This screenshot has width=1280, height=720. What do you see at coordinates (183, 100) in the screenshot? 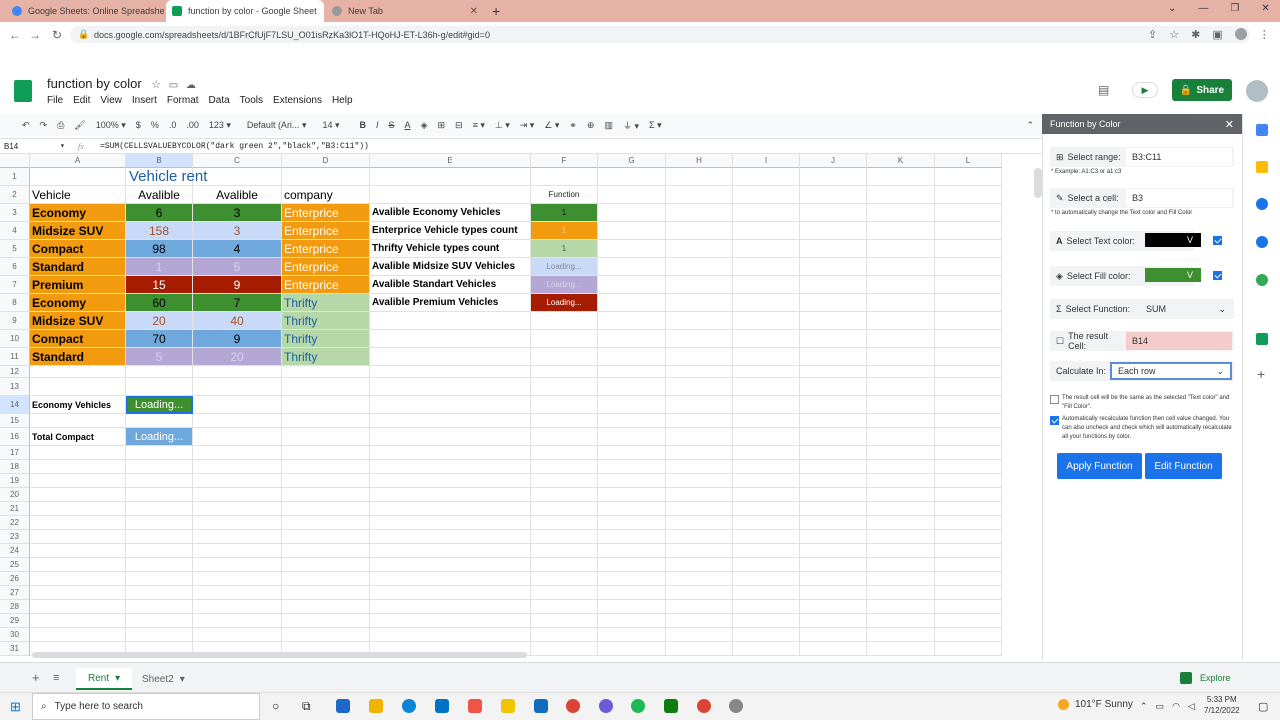
I see `menu-item-format: Format` at bounding box center [183, 100].